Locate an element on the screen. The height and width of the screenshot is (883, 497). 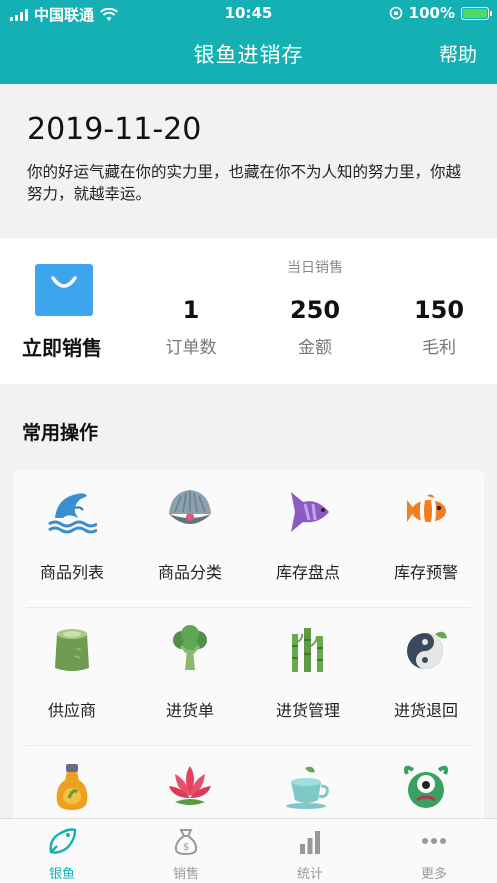
op-label: 商品列表 is located at coordinates (71, 572).